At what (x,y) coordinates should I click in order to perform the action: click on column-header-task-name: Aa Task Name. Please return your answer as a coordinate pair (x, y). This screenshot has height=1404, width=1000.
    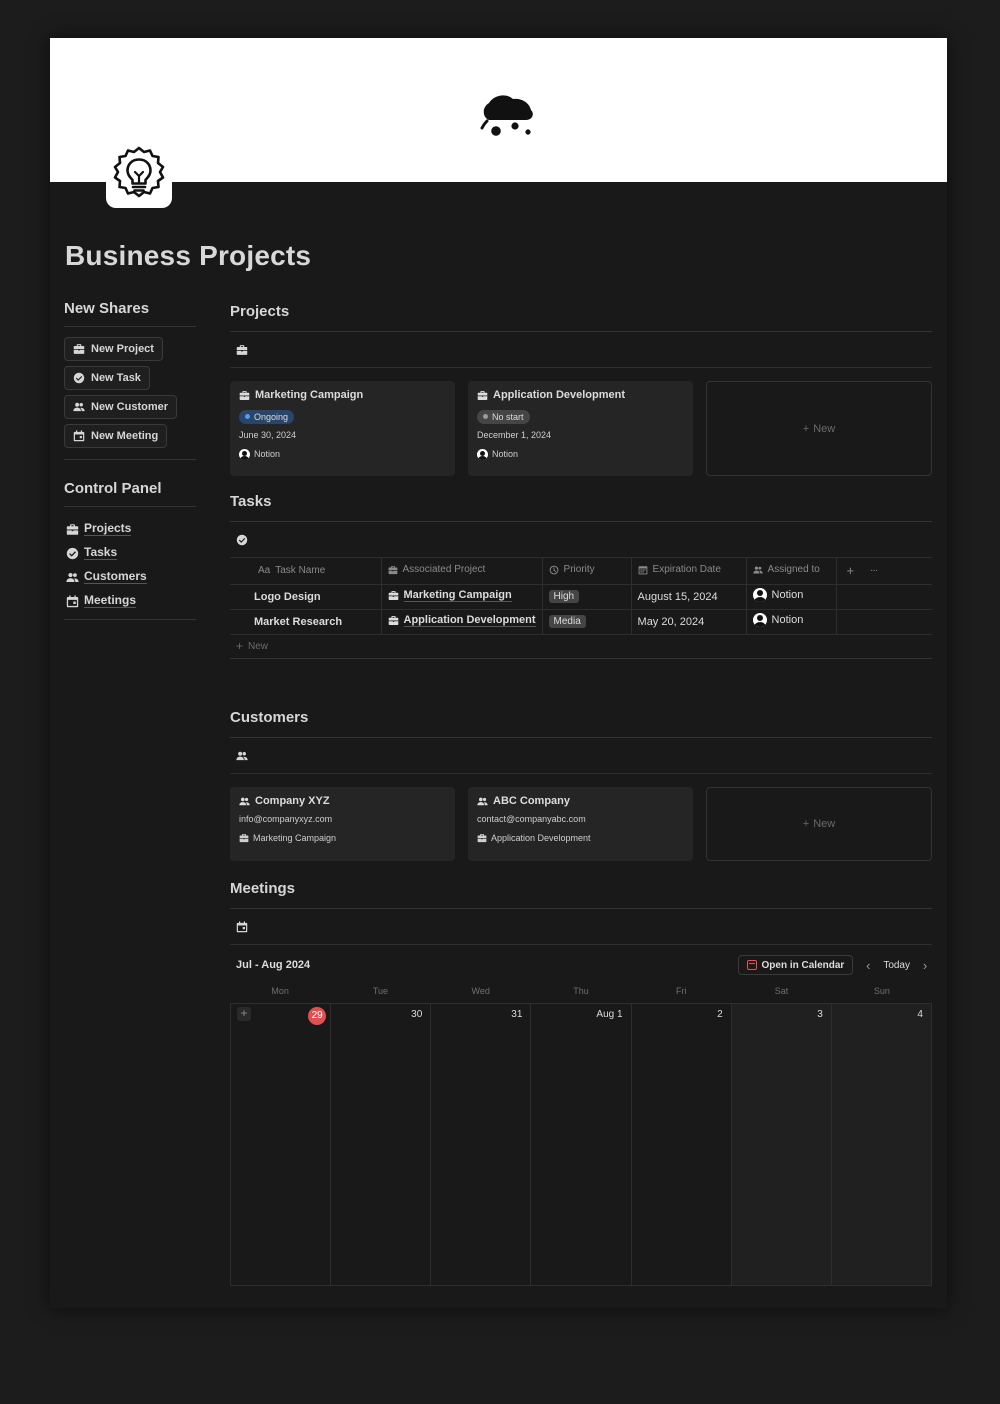
    Looking at the image, I should click on (306, 571).